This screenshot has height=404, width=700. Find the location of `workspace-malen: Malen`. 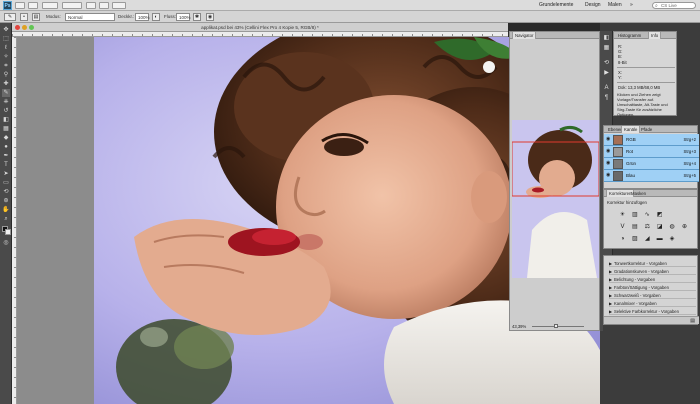

workspace-malen: Malen is located at coordinates (615, 5).